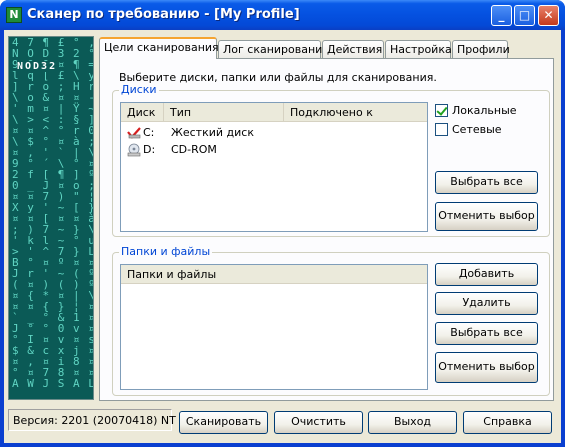  Describe the element at coordinates (139, 89) in the screenshot. I see `drives-group-title: Диски` at that location.